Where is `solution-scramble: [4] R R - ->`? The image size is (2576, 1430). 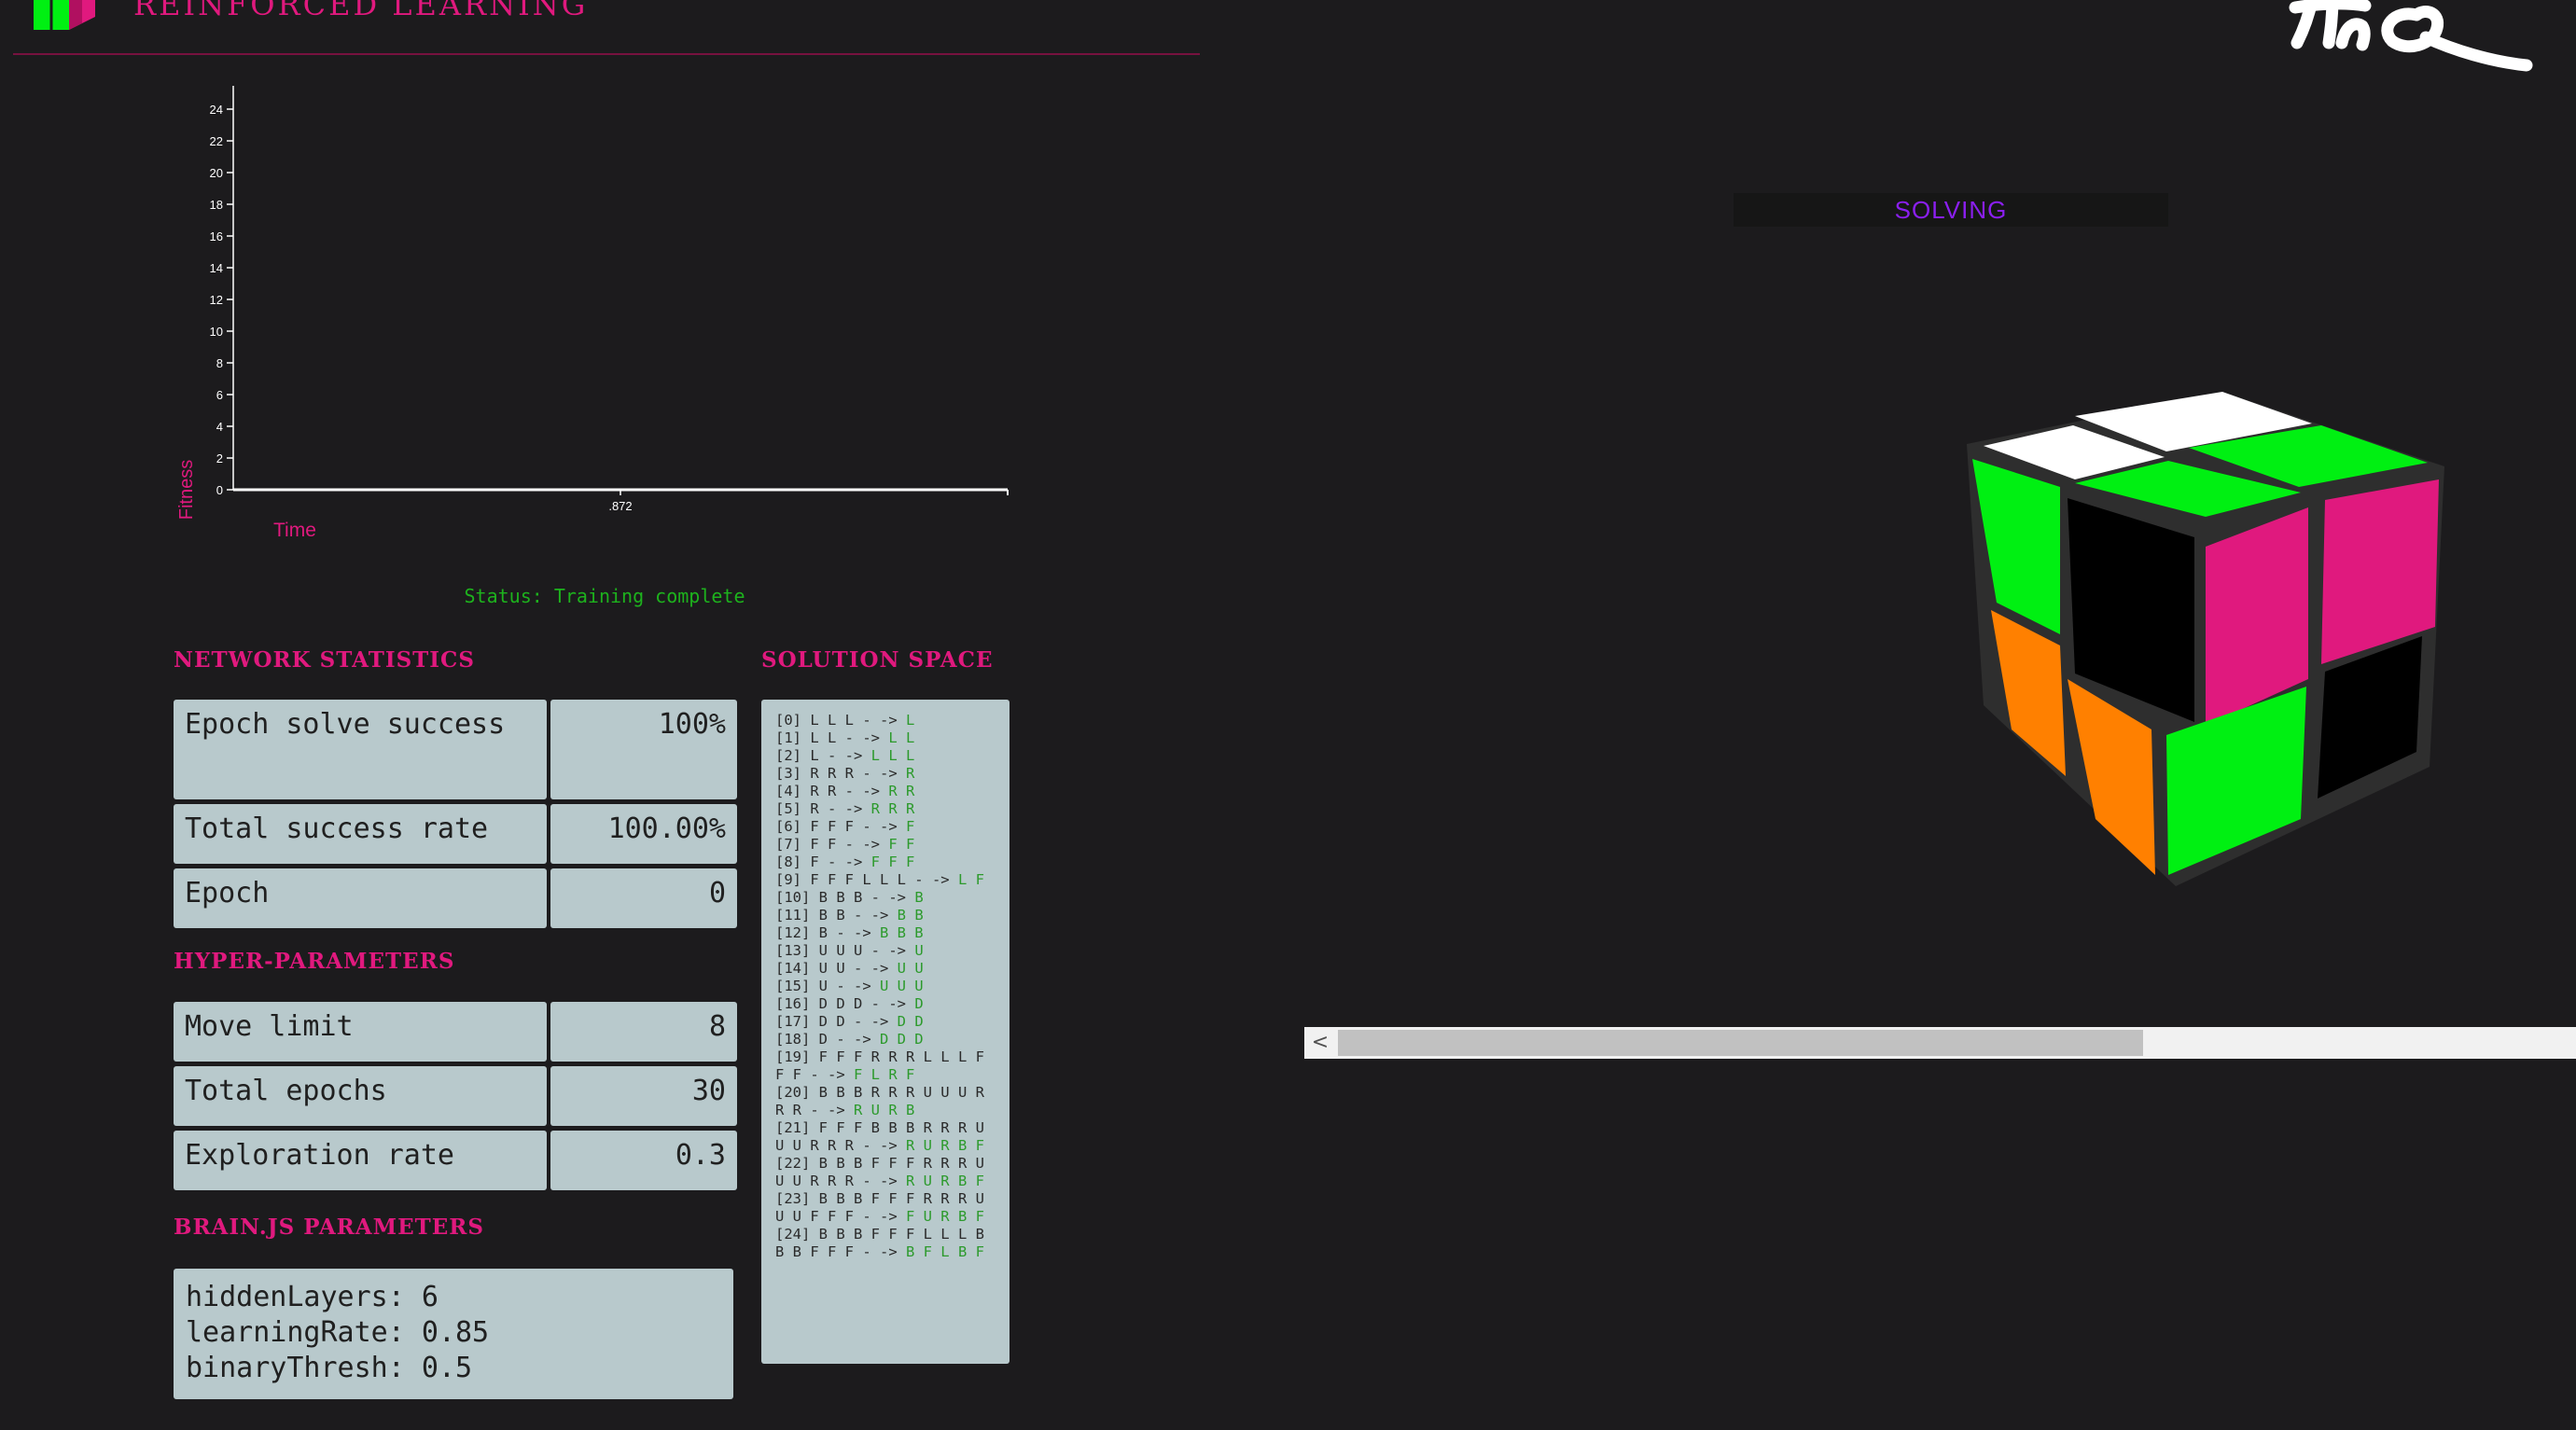
solution-scramble: [4] R R - -> is located at coordinates (832, 791).